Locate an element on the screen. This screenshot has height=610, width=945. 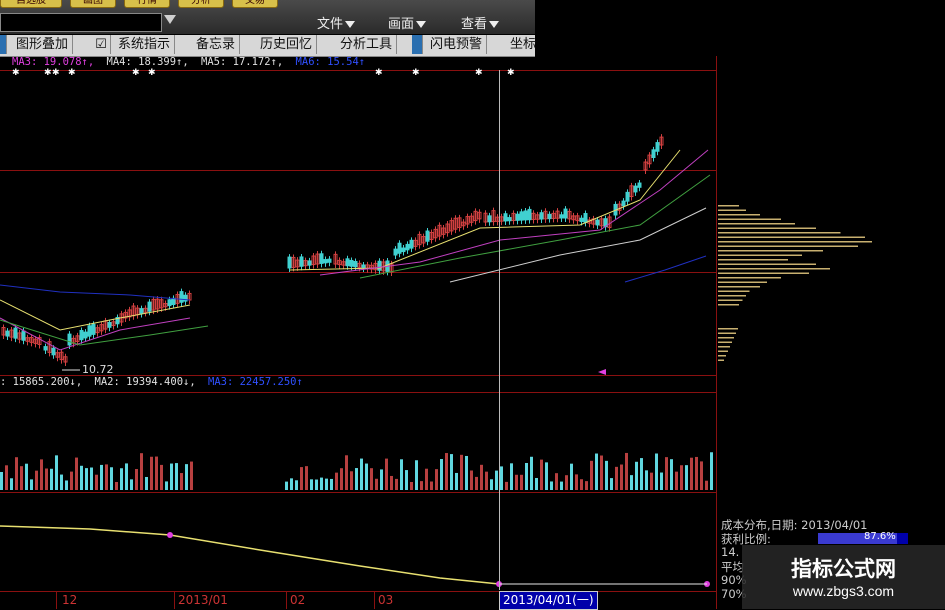
crosshair-cursor is located at coordinates (499, 330).